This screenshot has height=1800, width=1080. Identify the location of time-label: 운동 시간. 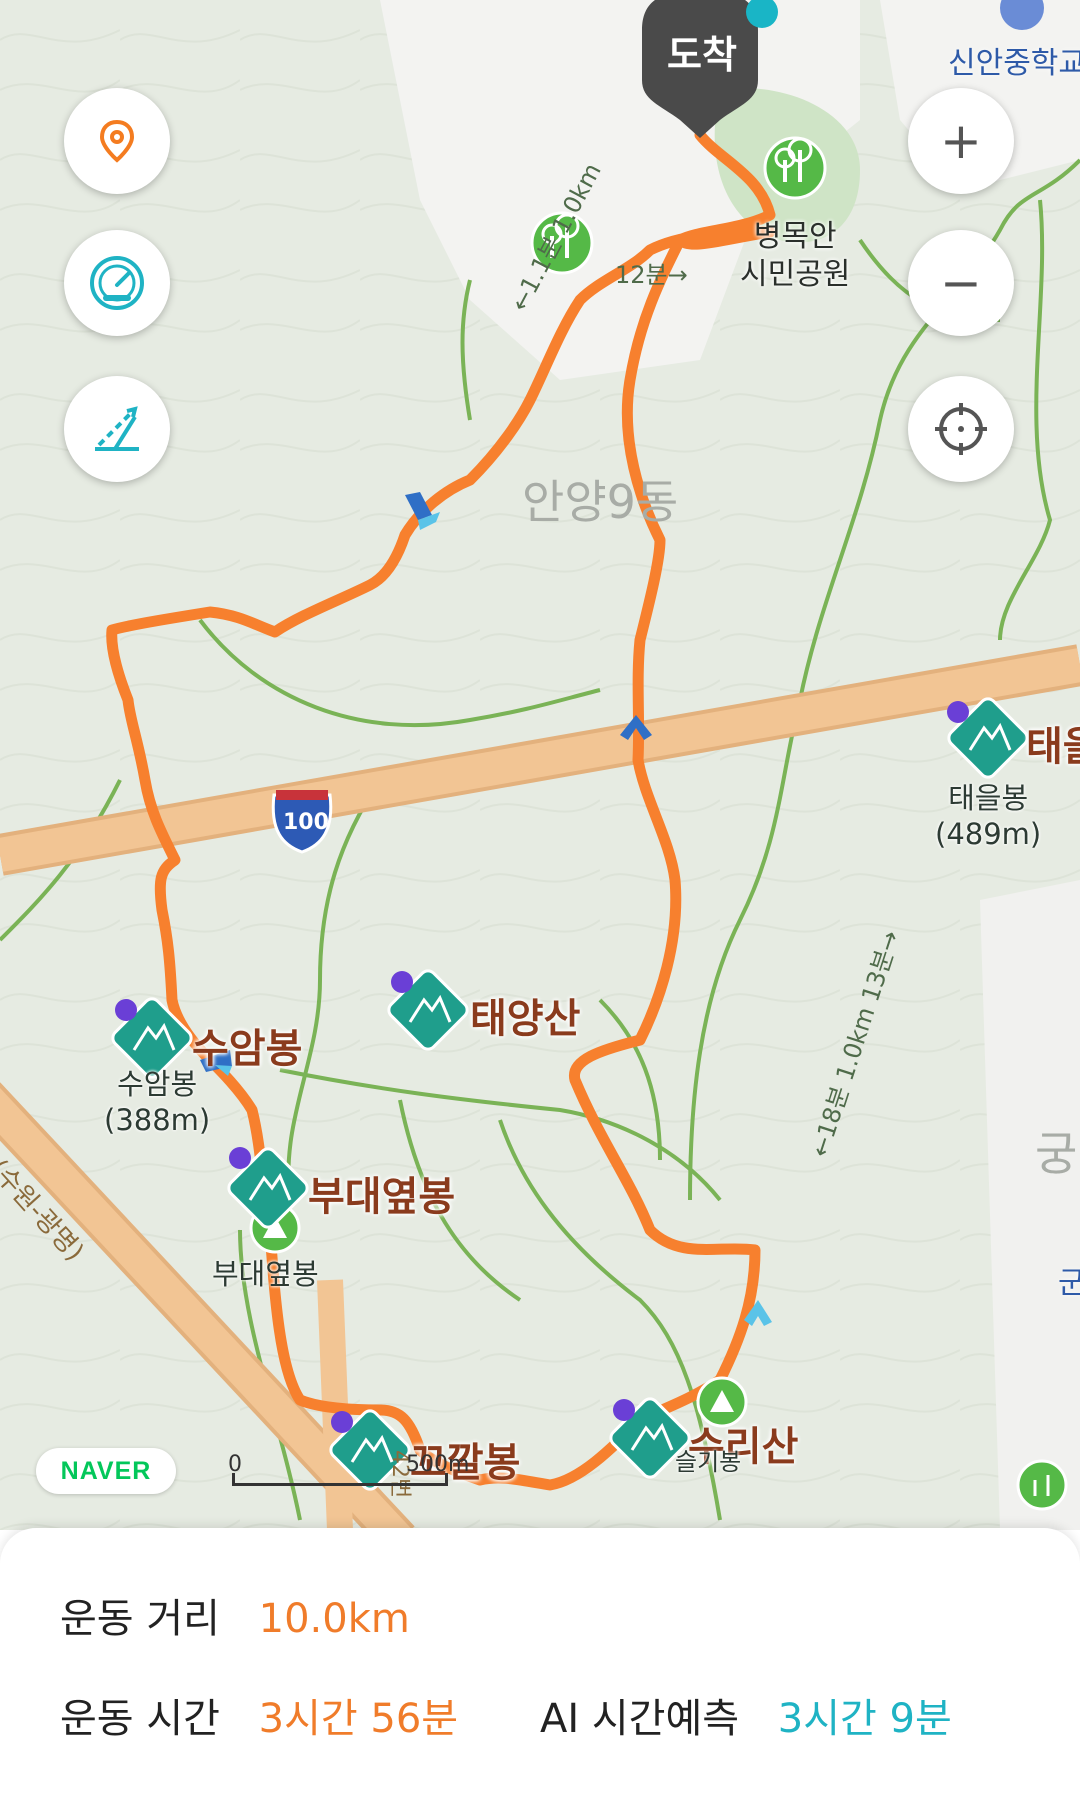
(140, 1719).